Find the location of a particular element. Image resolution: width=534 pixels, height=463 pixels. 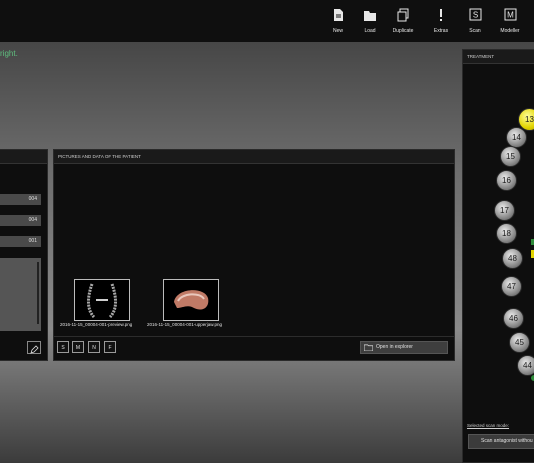

modeller-icon: M is located at coordinates (510, 14).